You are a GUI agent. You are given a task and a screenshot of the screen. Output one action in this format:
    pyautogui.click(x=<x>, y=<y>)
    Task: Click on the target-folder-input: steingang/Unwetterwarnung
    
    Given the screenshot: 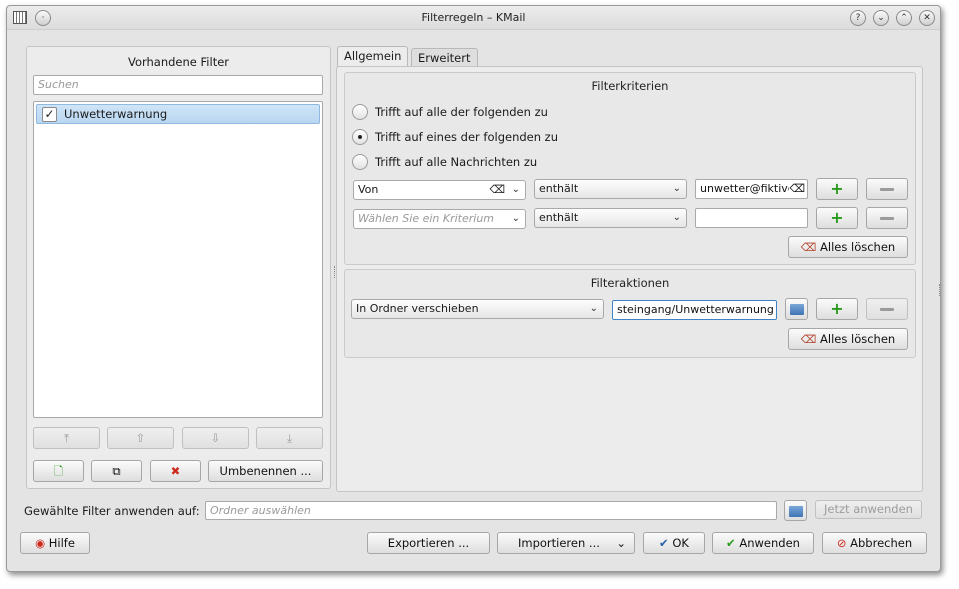 What is the action you would take?
    pyautogui.click(x=694, y=310)
    